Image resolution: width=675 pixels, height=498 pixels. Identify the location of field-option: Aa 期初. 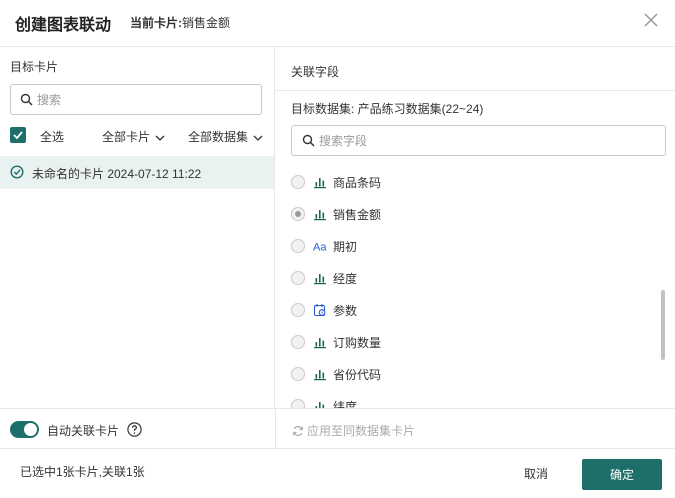
(465, 246).